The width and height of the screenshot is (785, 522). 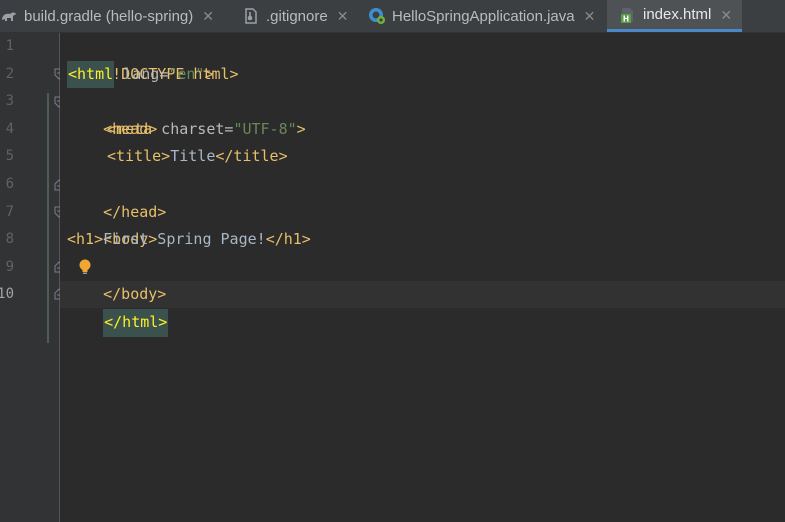 I want to click on code-line-3: <head>, so click(x=112, y=113).